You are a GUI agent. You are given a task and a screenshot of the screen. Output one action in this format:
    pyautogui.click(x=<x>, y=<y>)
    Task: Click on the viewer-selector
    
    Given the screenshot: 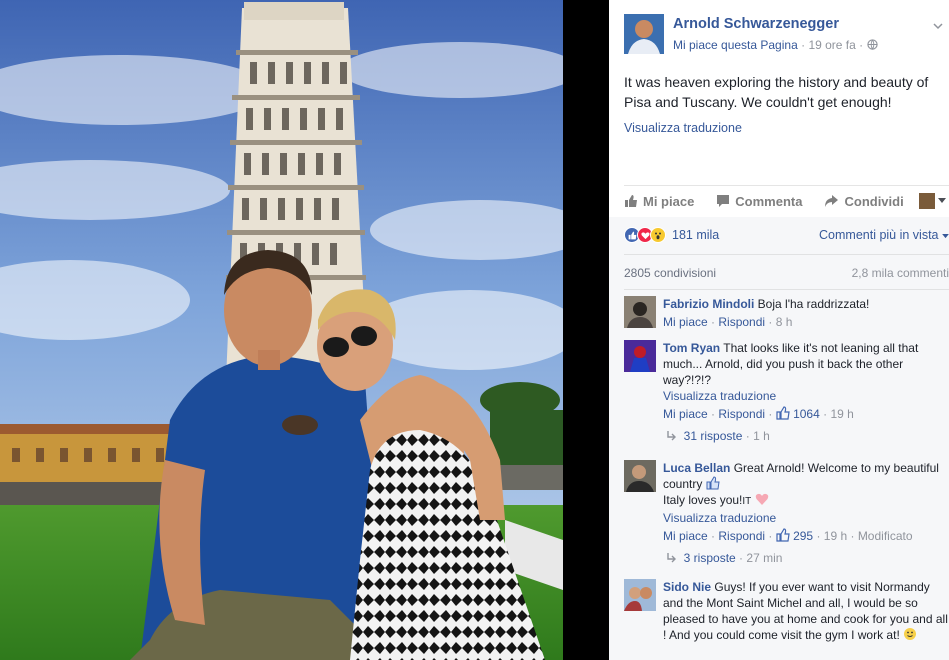 What is the action you would take?
    pyautogui.click(x=932, y=201)
    